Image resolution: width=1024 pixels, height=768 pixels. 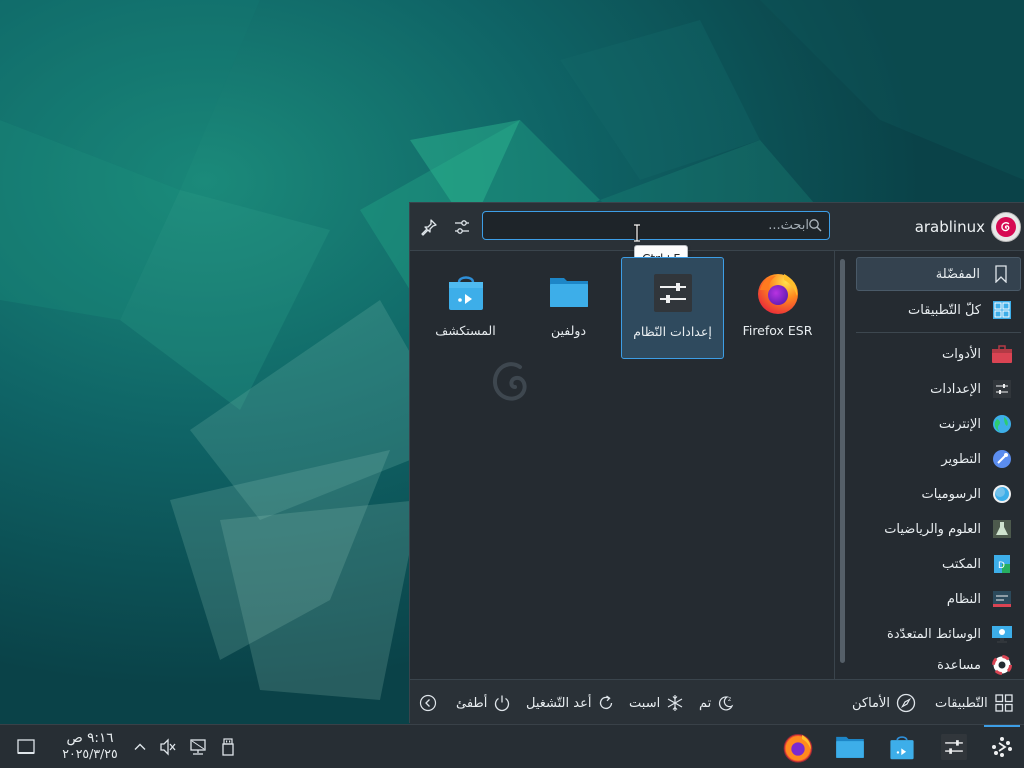 What do you see at coordinates (938, 310) in the screenshot?
I see `category-all-applications: كلّ التّطبيقات` at bounding box center [938, 310].